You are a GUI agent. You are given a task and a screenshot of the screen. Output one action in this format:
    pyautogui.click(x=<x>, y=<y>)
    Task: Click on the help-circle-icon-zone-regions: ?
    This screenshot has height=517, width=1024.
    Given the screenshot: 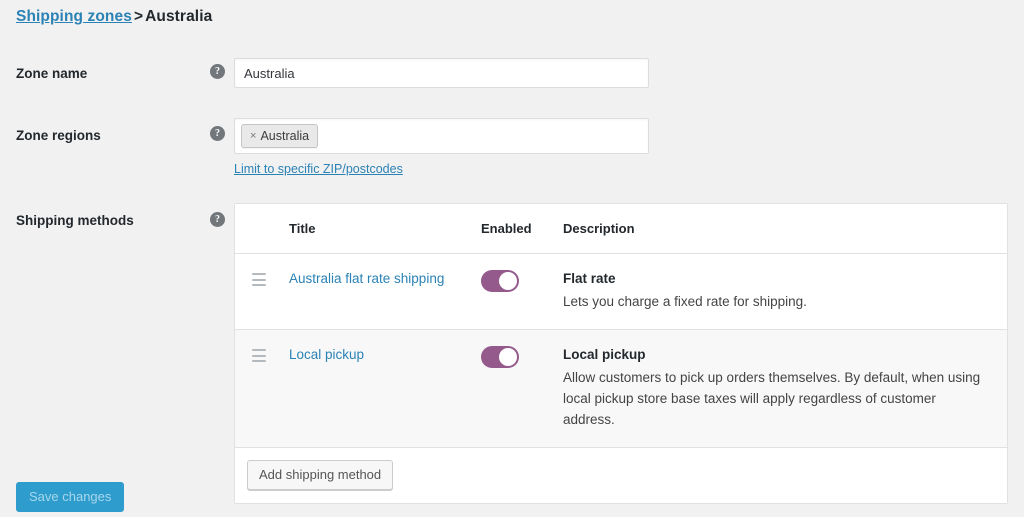 What is the action you would take?
    pyautogui.click(x=217, y=133)
    